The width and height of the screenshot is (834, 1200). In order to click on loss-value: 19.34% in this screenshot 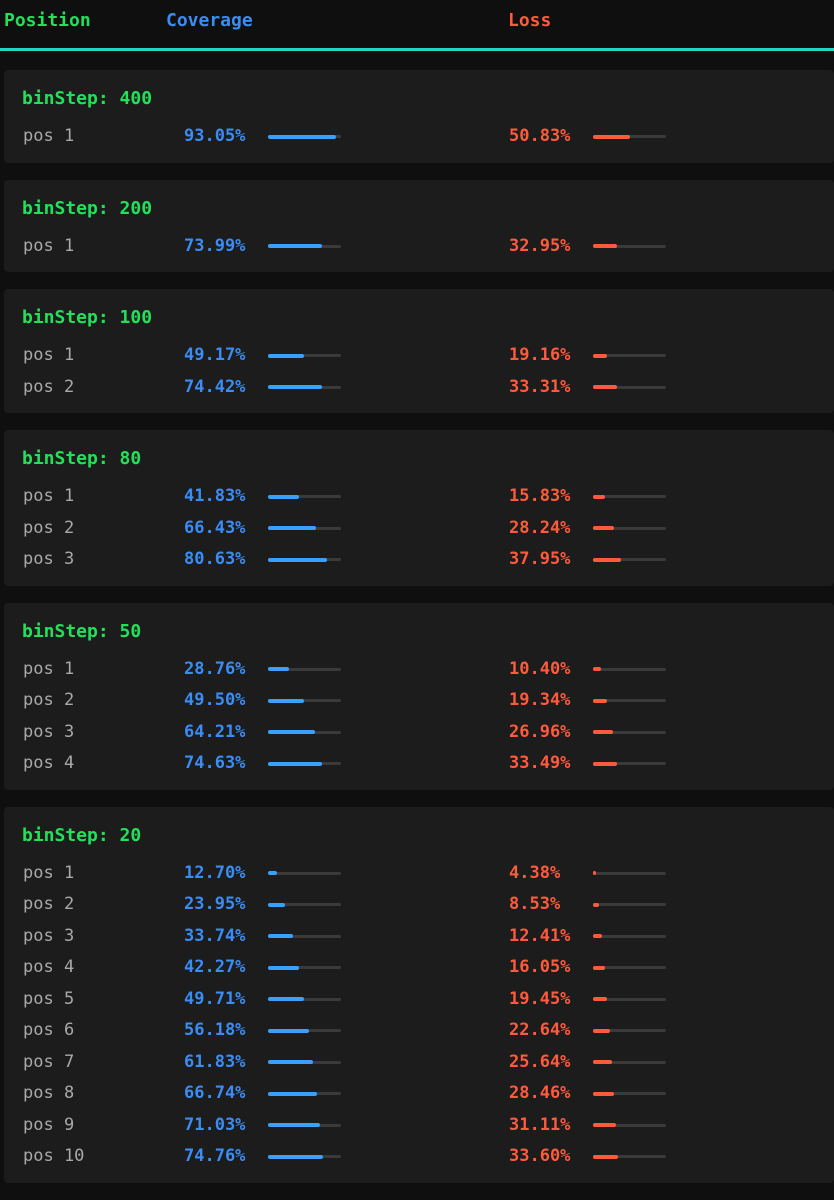, I will do `click(540, 700)`.